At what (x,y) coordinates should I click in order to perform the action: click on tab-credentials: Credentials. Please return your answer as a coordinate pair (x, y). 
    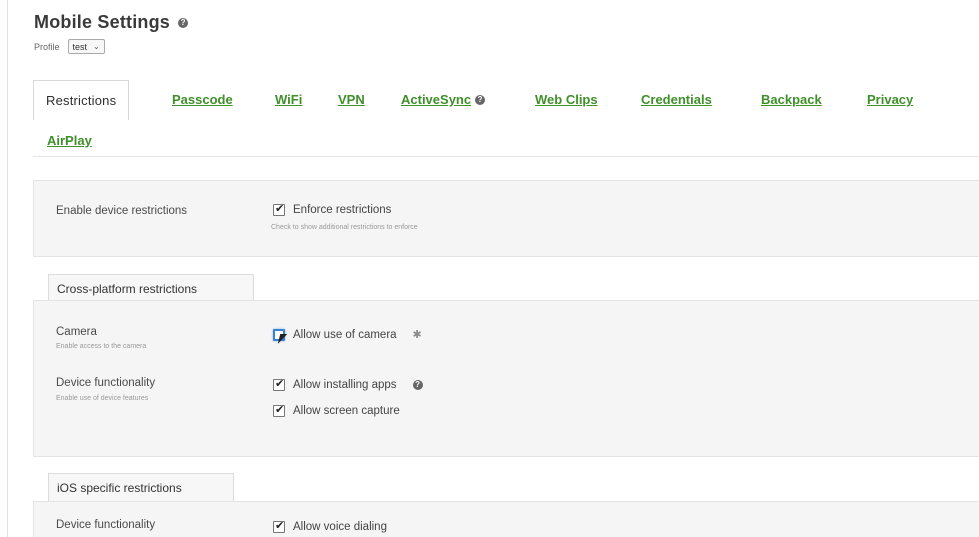
    Looking at the image, I should click on (676, 100).